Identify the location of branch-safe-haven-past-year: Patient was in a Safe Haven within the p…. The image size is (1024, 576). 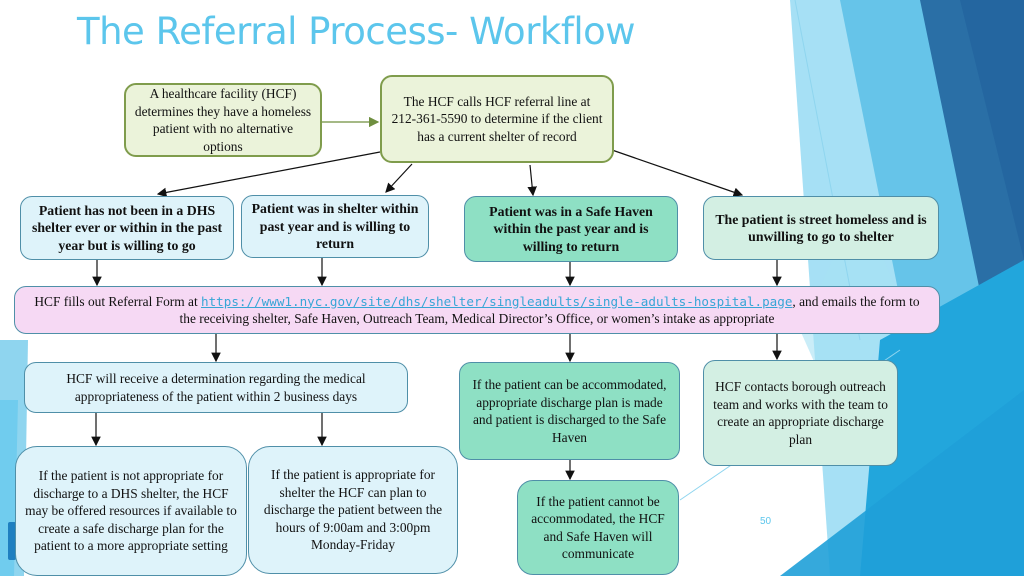
(571, 229).